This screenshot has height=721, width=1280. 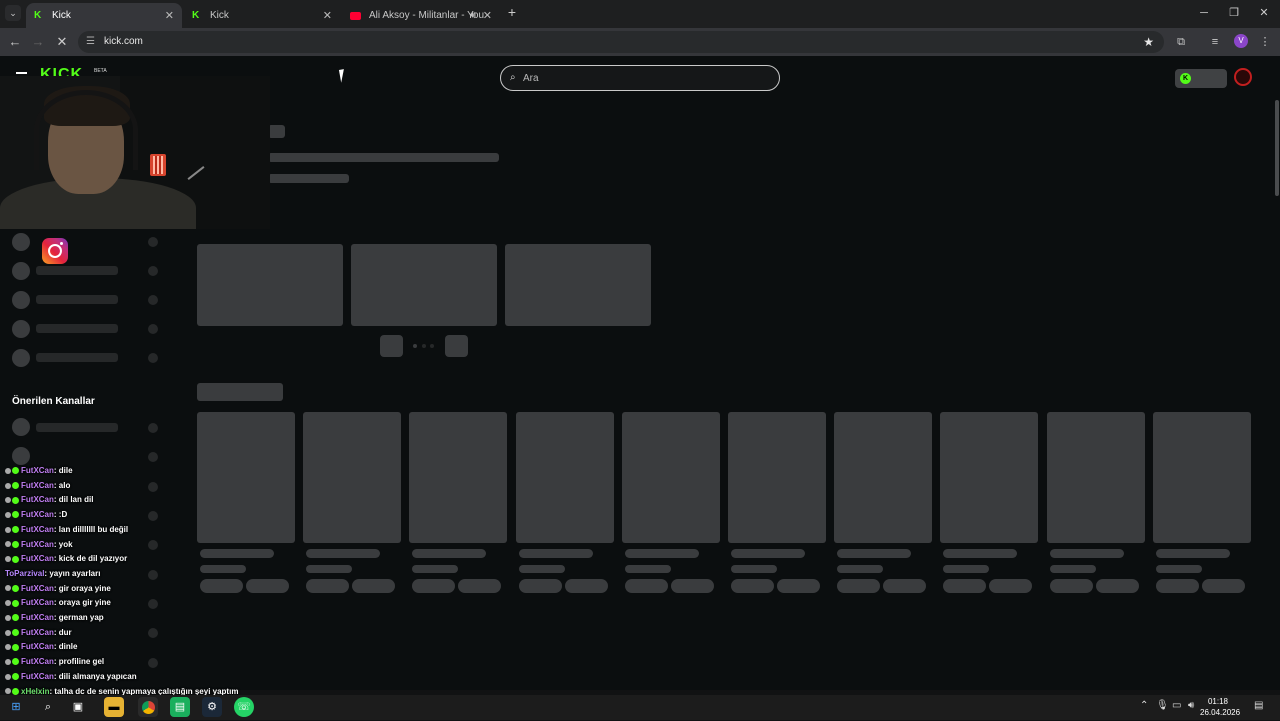 What do you see at coordinates (1177, 586) in the screenshot?
I see `category-tag-placeholder` at bounding box center [1177, 586].